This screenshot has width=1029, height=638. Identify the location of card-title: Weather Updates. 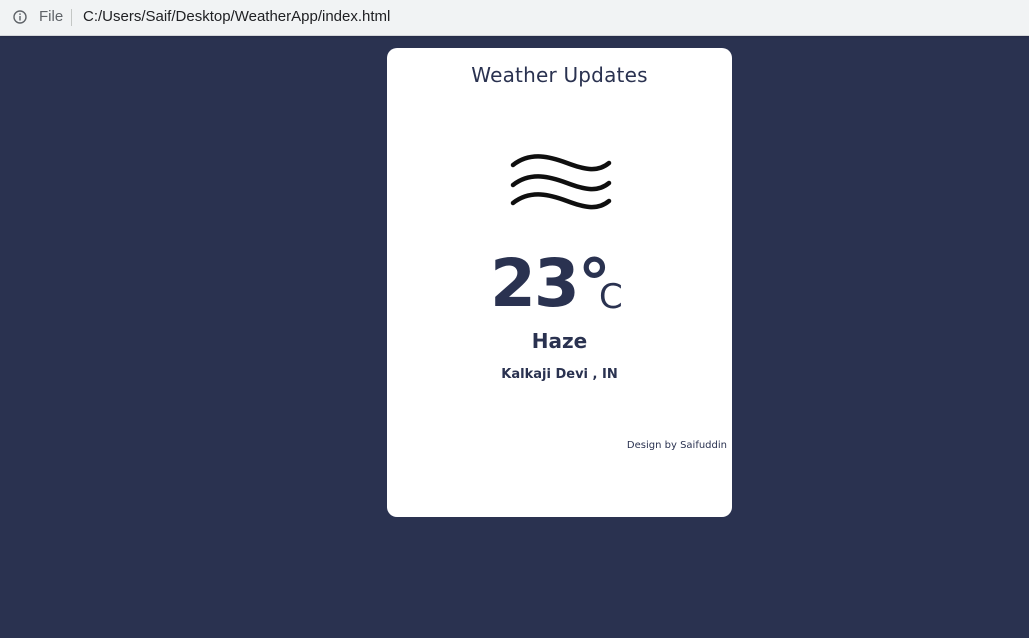
(559, 75).